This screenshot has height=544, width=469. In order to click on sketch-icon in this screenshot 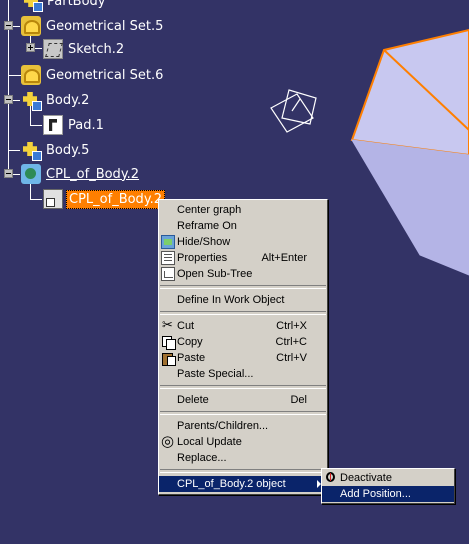, I will do `click(53, 49)`.